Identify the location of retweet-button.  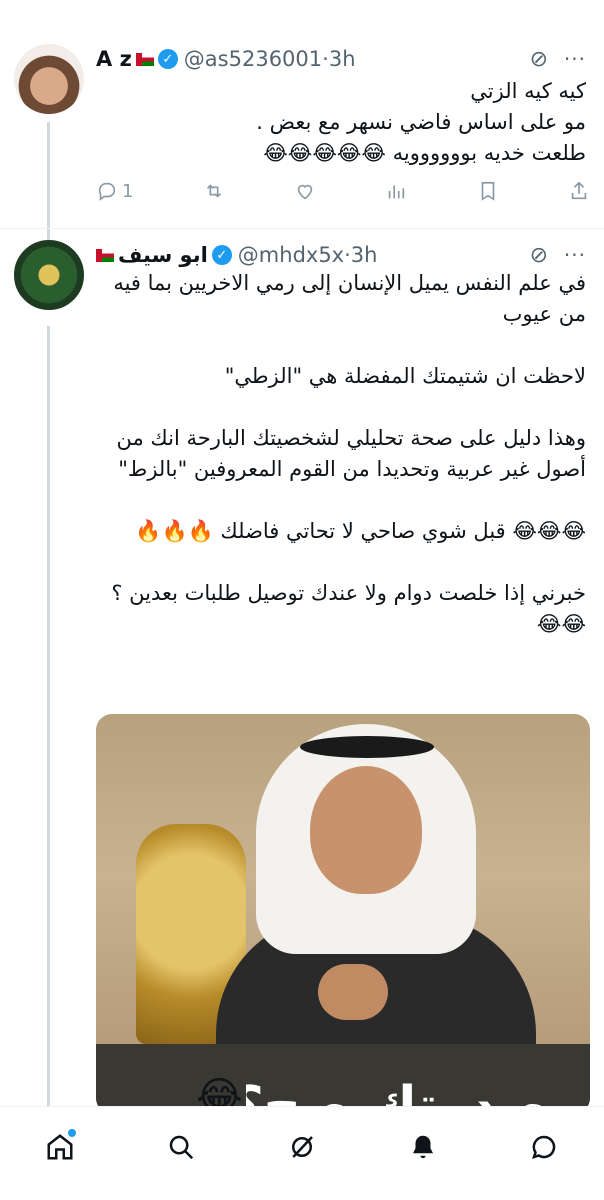
(214, 191).